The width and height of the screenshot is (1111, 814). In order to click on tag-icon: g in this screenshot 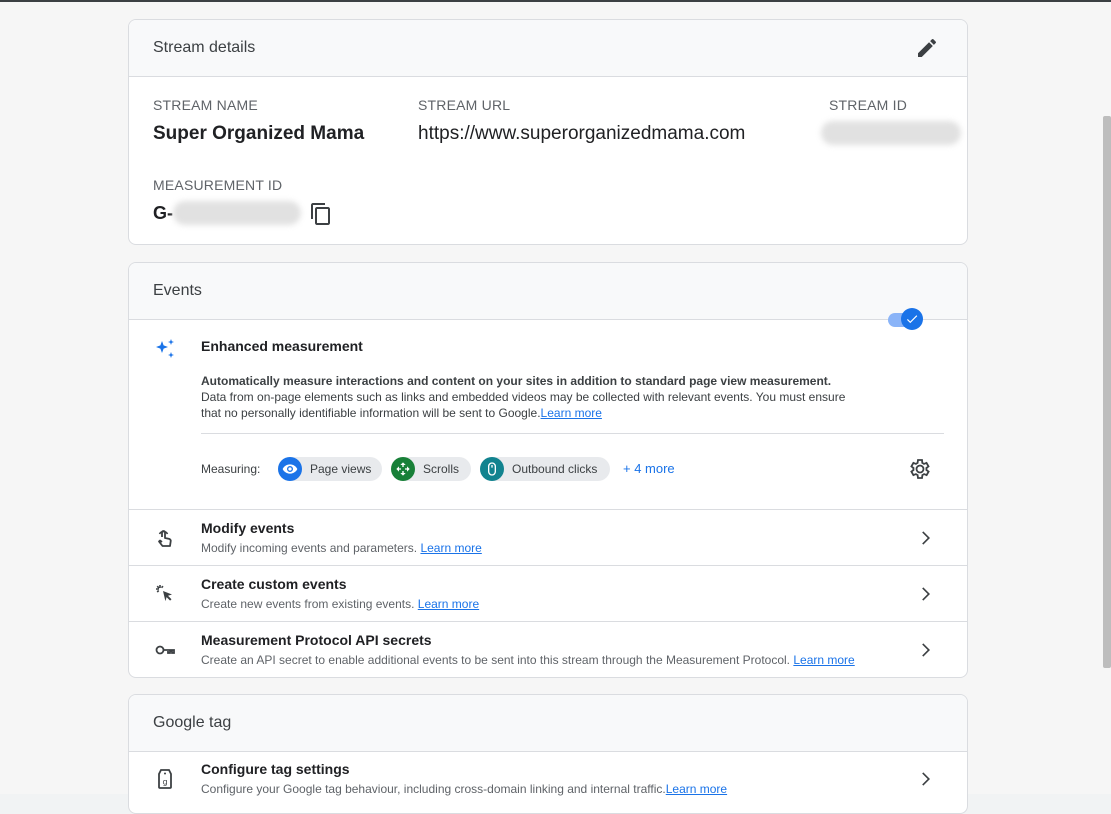, I will do `click(165, 779)`.